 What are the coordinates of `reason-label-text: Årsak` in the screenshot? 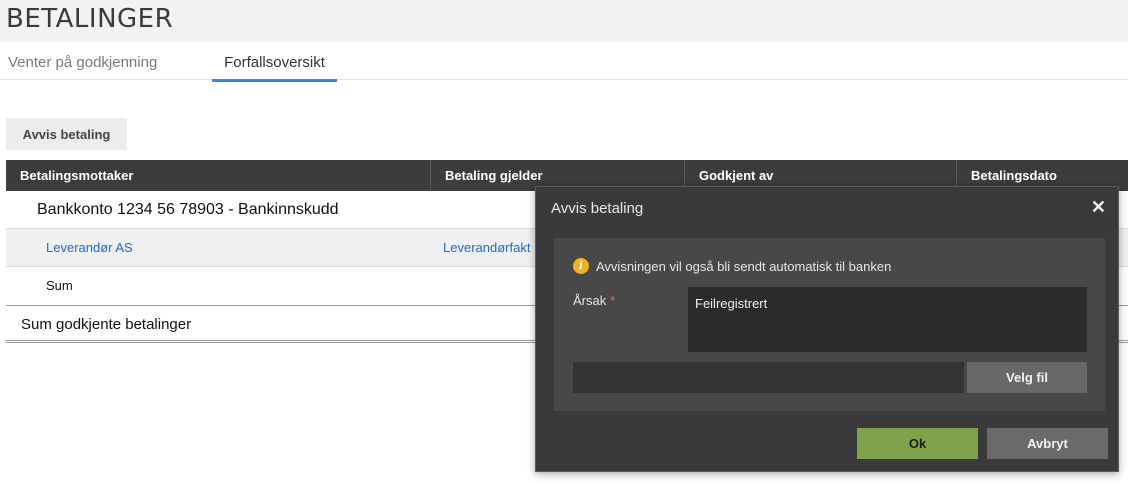 It's located at (590, 300).